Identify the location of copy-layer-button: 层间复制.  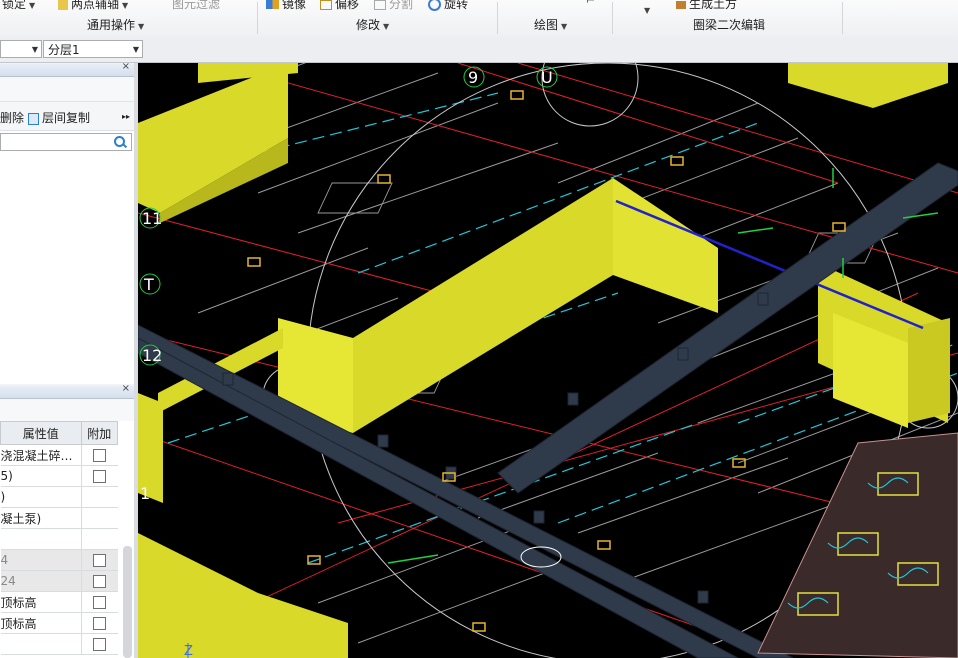
(59, 117).